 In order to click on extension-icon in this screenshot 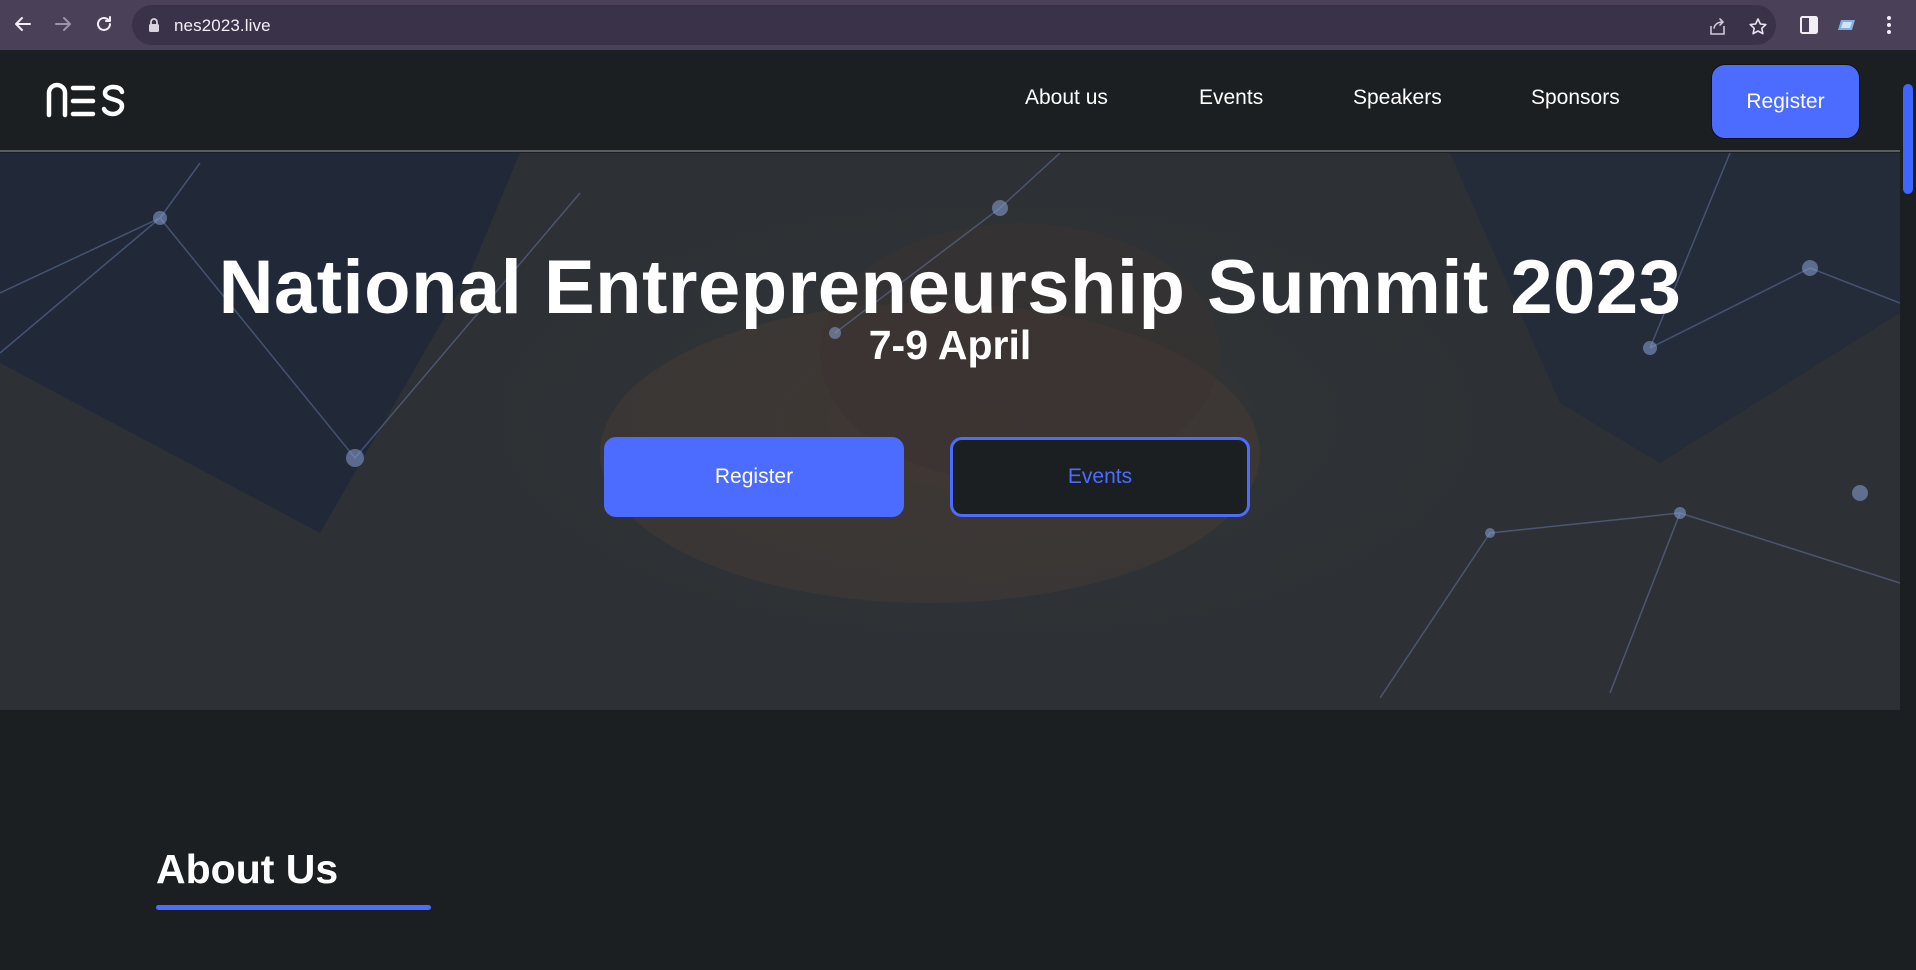, I will do `click(1847, 25)`.